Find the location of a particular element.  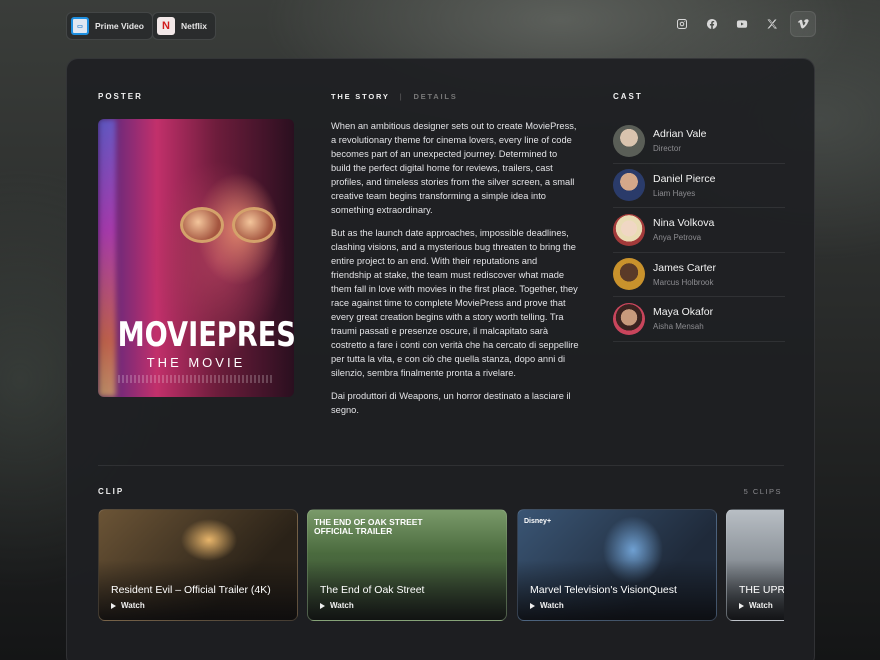

tab-details: DETAILS is located at coordinates (435, 96).